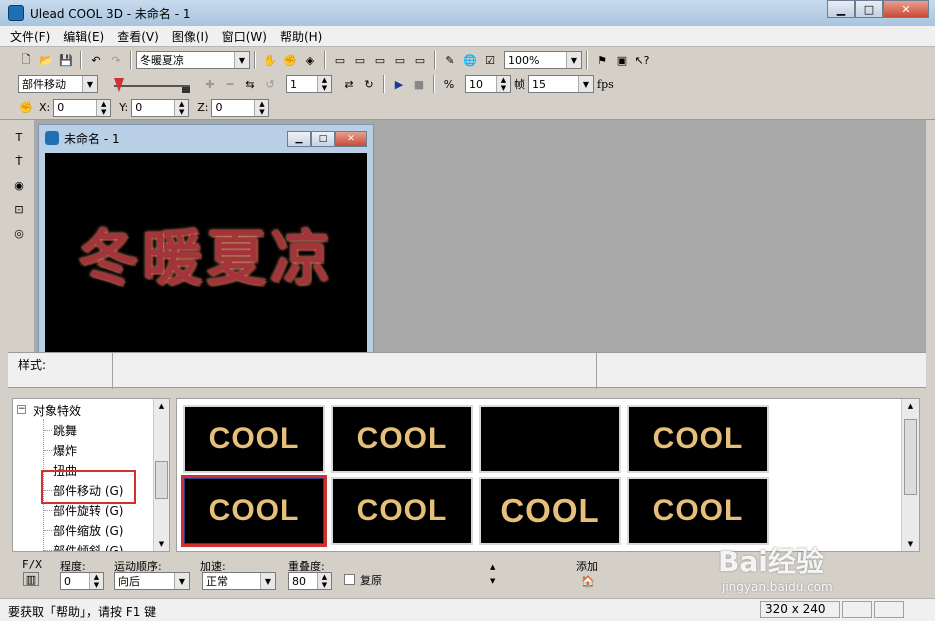 This screenshot has height=621, width=935. I want to click on degree-spinner: 0 ▲ ▼, so click(82, 581).